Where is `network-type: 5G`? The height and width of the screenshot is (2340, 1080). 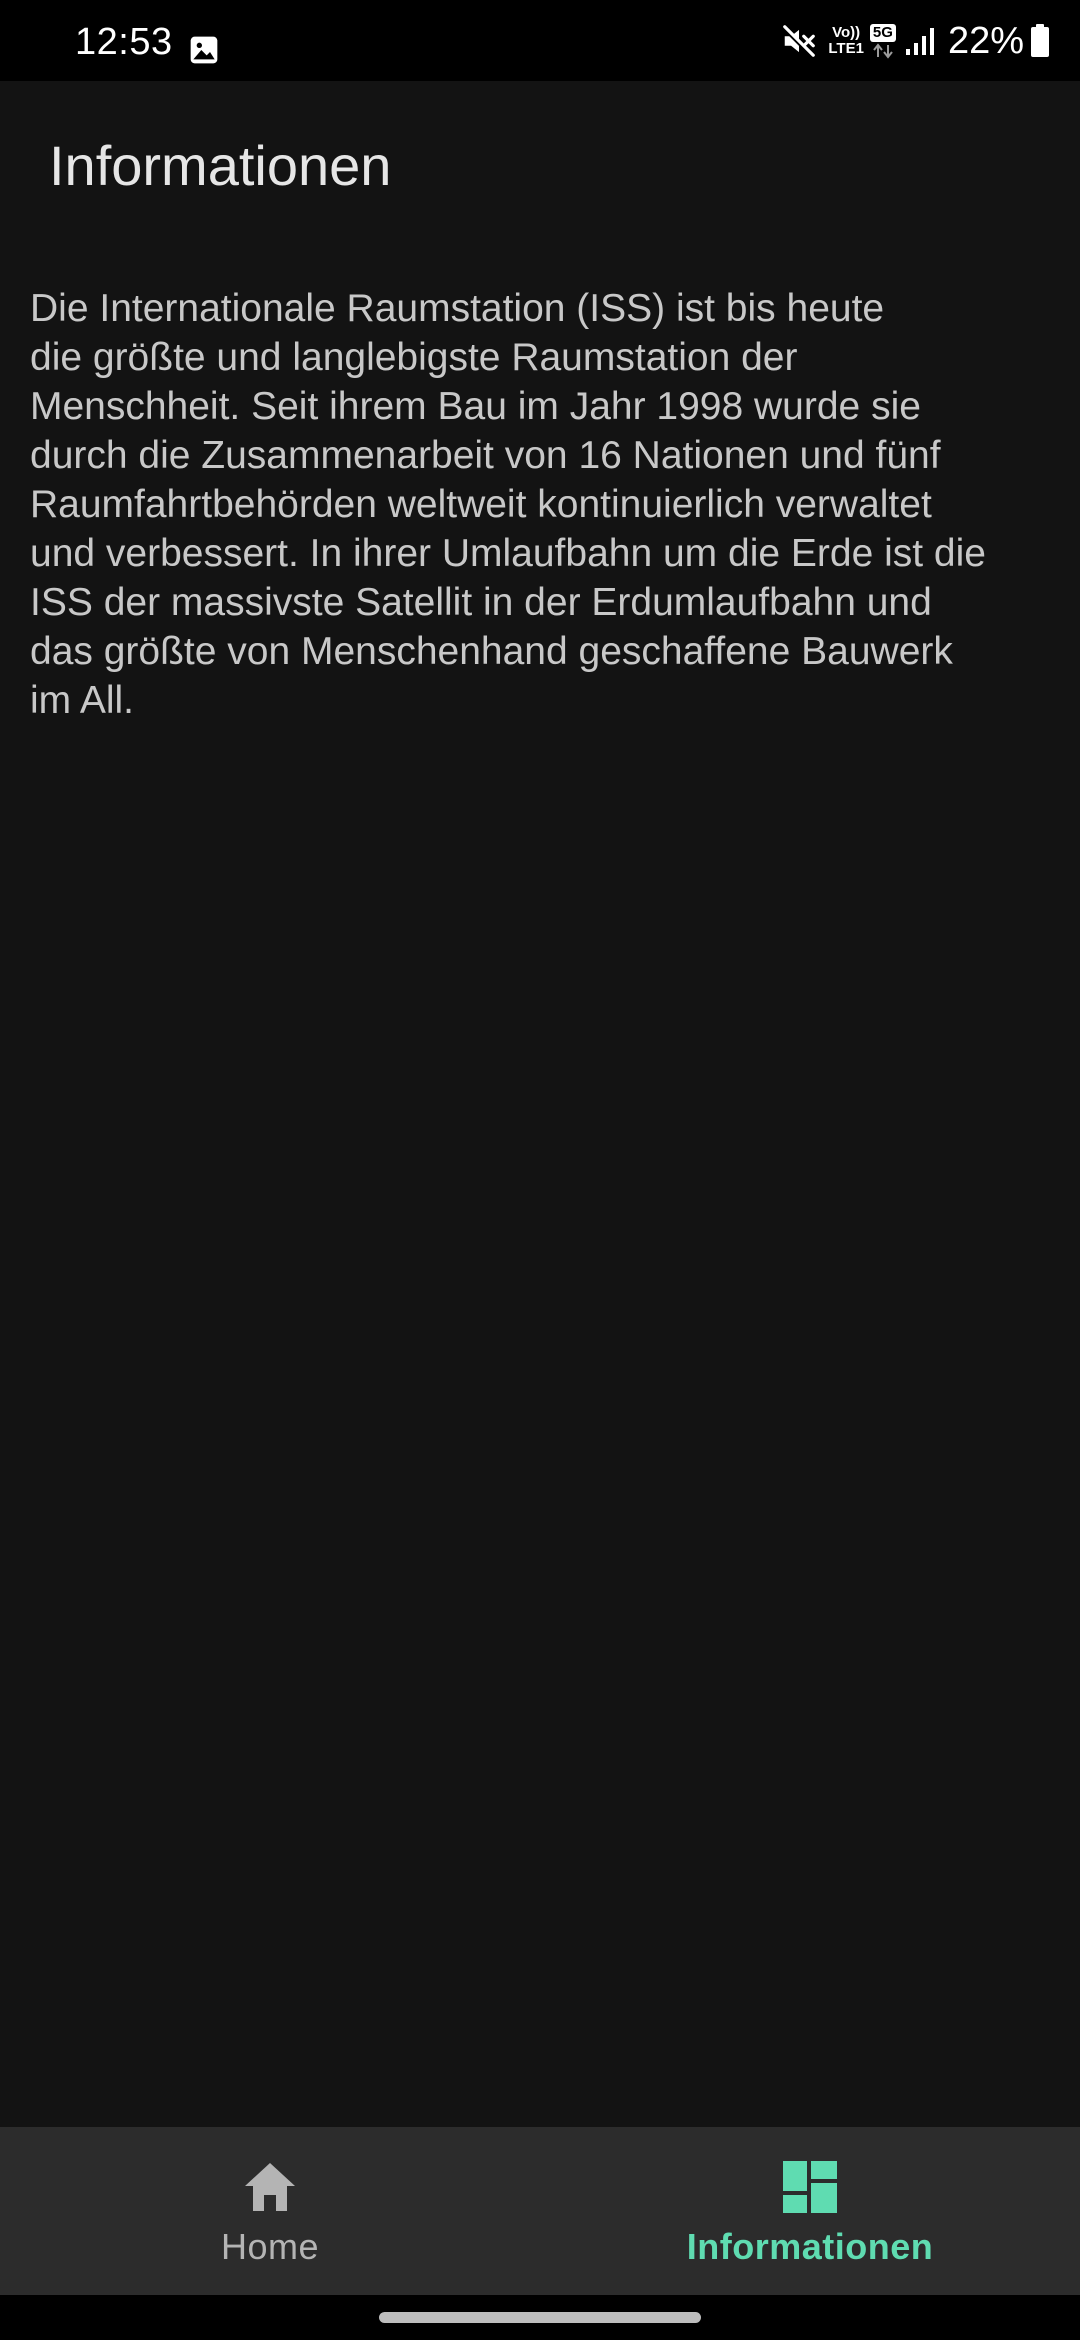
network-type: 5G is located at coordinates (882, 32).